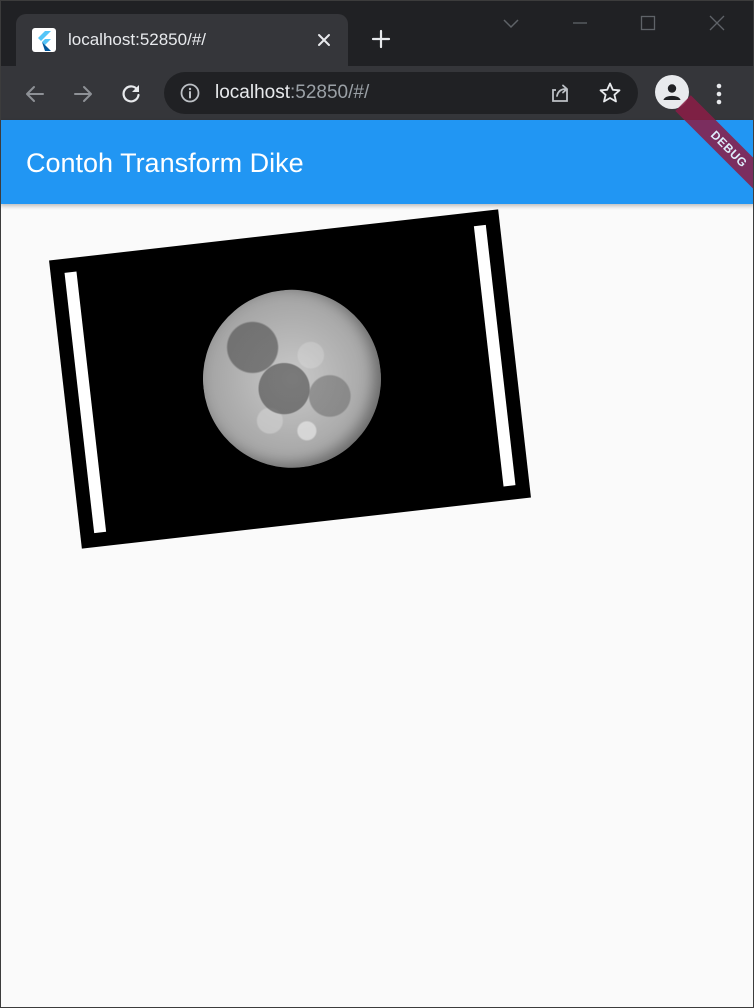 Image resolution: width=754 pixels, height=1008 pixels. I want to click on url-host: localhost, so click(252, 92).